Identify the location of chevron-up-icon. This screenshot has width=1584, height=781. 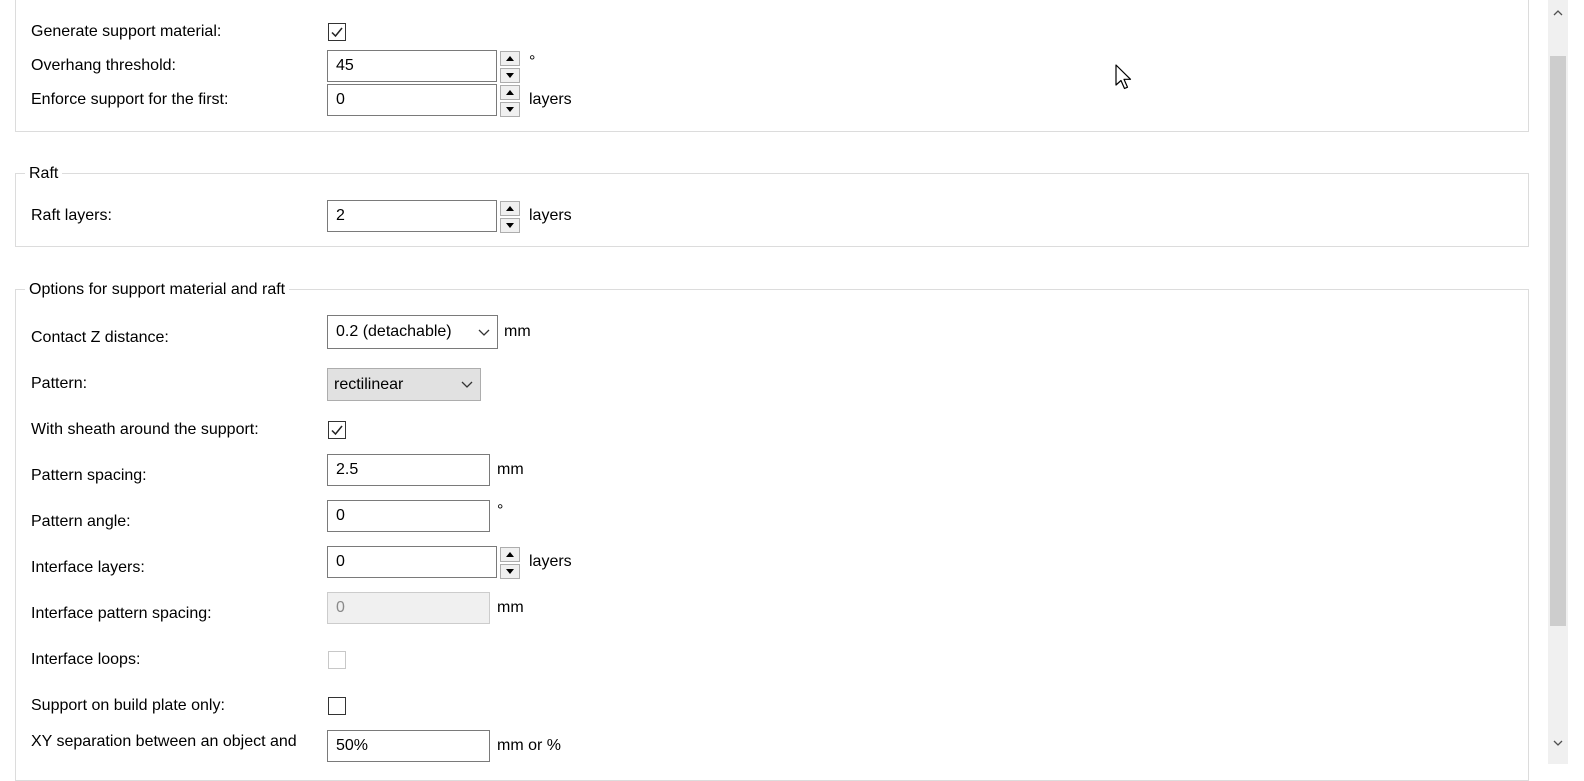
(1558, 13).